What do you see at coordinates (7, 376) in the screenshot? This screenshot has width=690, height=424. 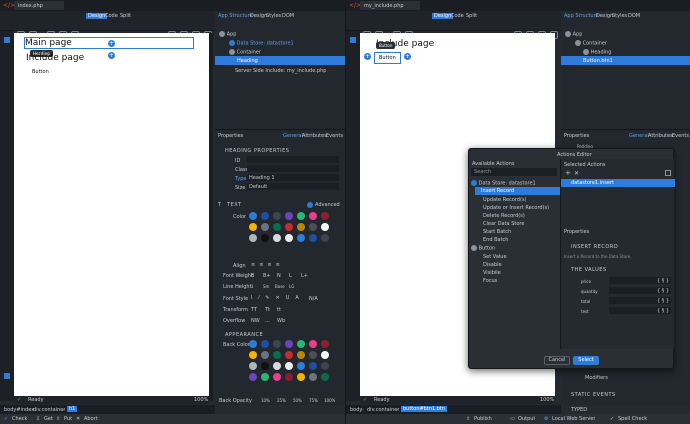 I see `layers-rail-icon` at bounding box center [7, 376].